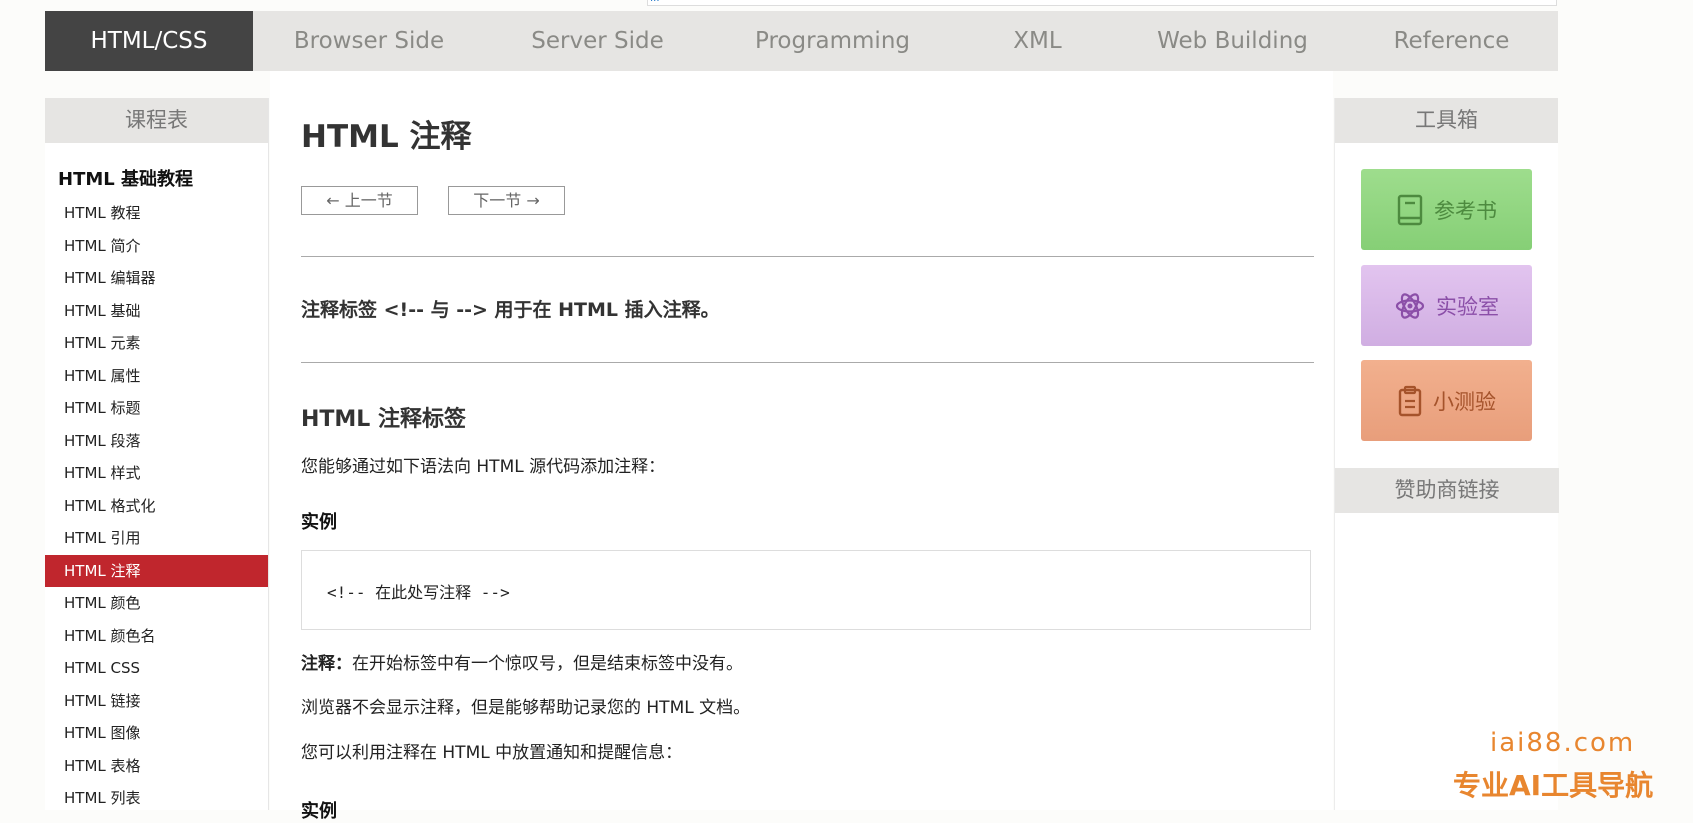 This screenshot has height=823, width=1693. Describe the element at coordinates (335, 200) in the screenshot. I see `arrow-left-icon: ←` at that location.